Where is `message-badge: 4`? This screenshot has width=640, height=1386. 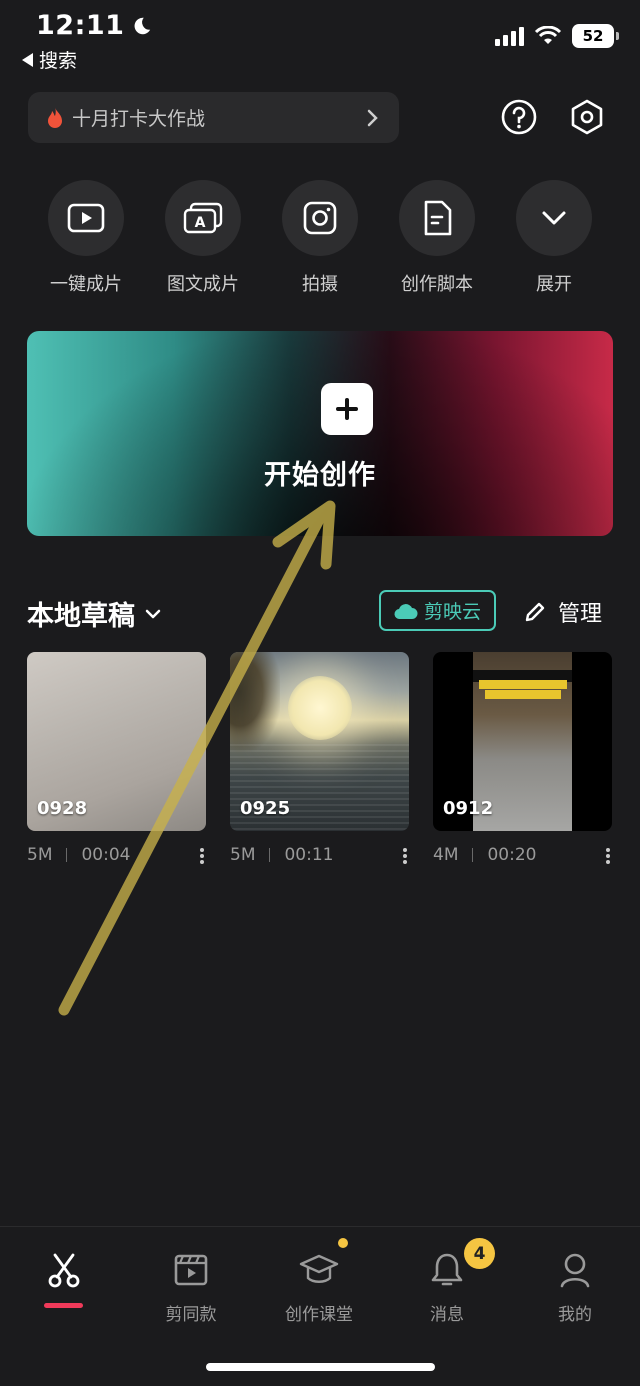 message-badge: 4 is located at coordinates (479, 1253).